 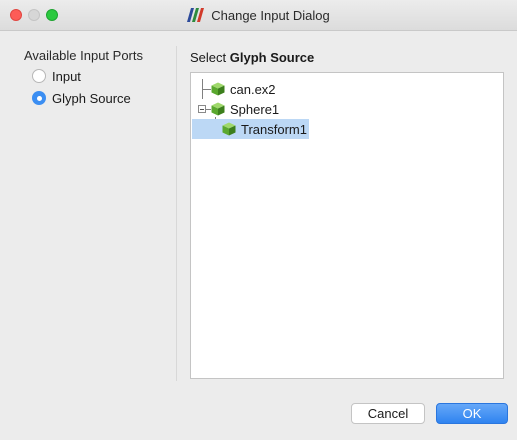 I want to click on port-option-input: Input, so click(x=103, y=76).